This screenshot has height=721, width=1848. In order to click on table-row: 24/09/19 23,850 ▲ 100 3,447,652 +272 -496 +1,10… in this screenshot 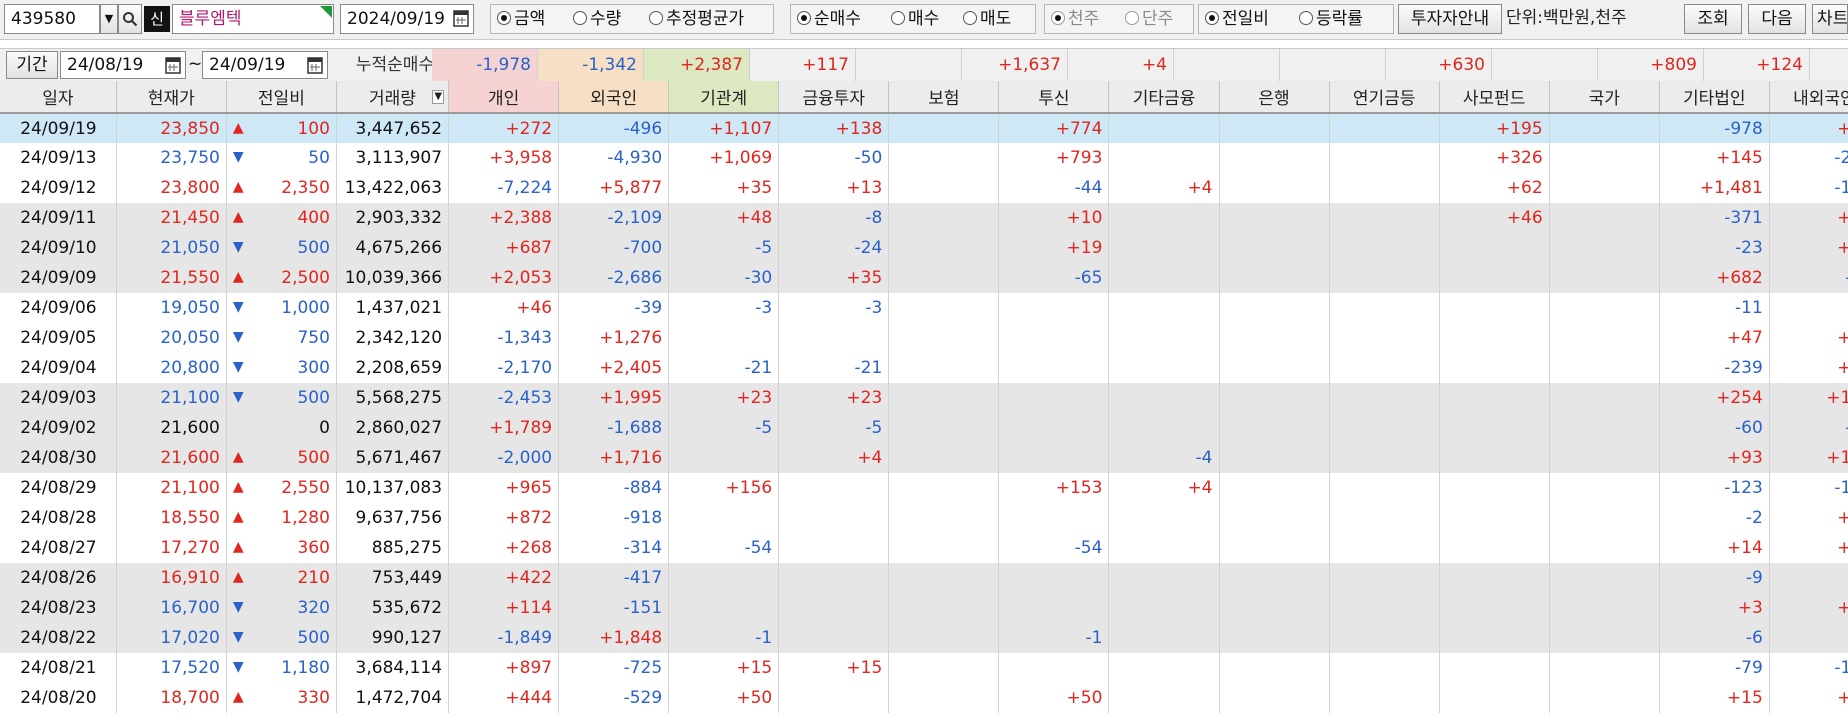, I will do `click(924, 128)`.